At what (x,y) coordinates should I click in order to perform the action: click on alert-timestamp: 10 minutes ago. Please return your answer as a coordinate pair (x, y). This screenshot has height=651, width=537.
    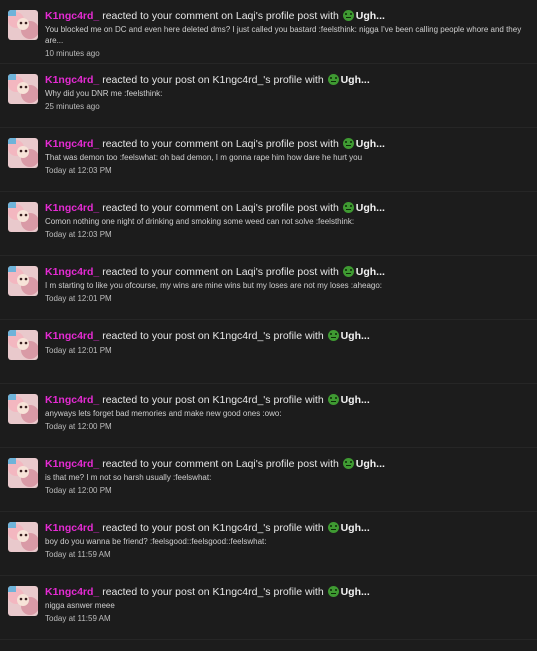
    Looking at the image, I should click on (72, 53).